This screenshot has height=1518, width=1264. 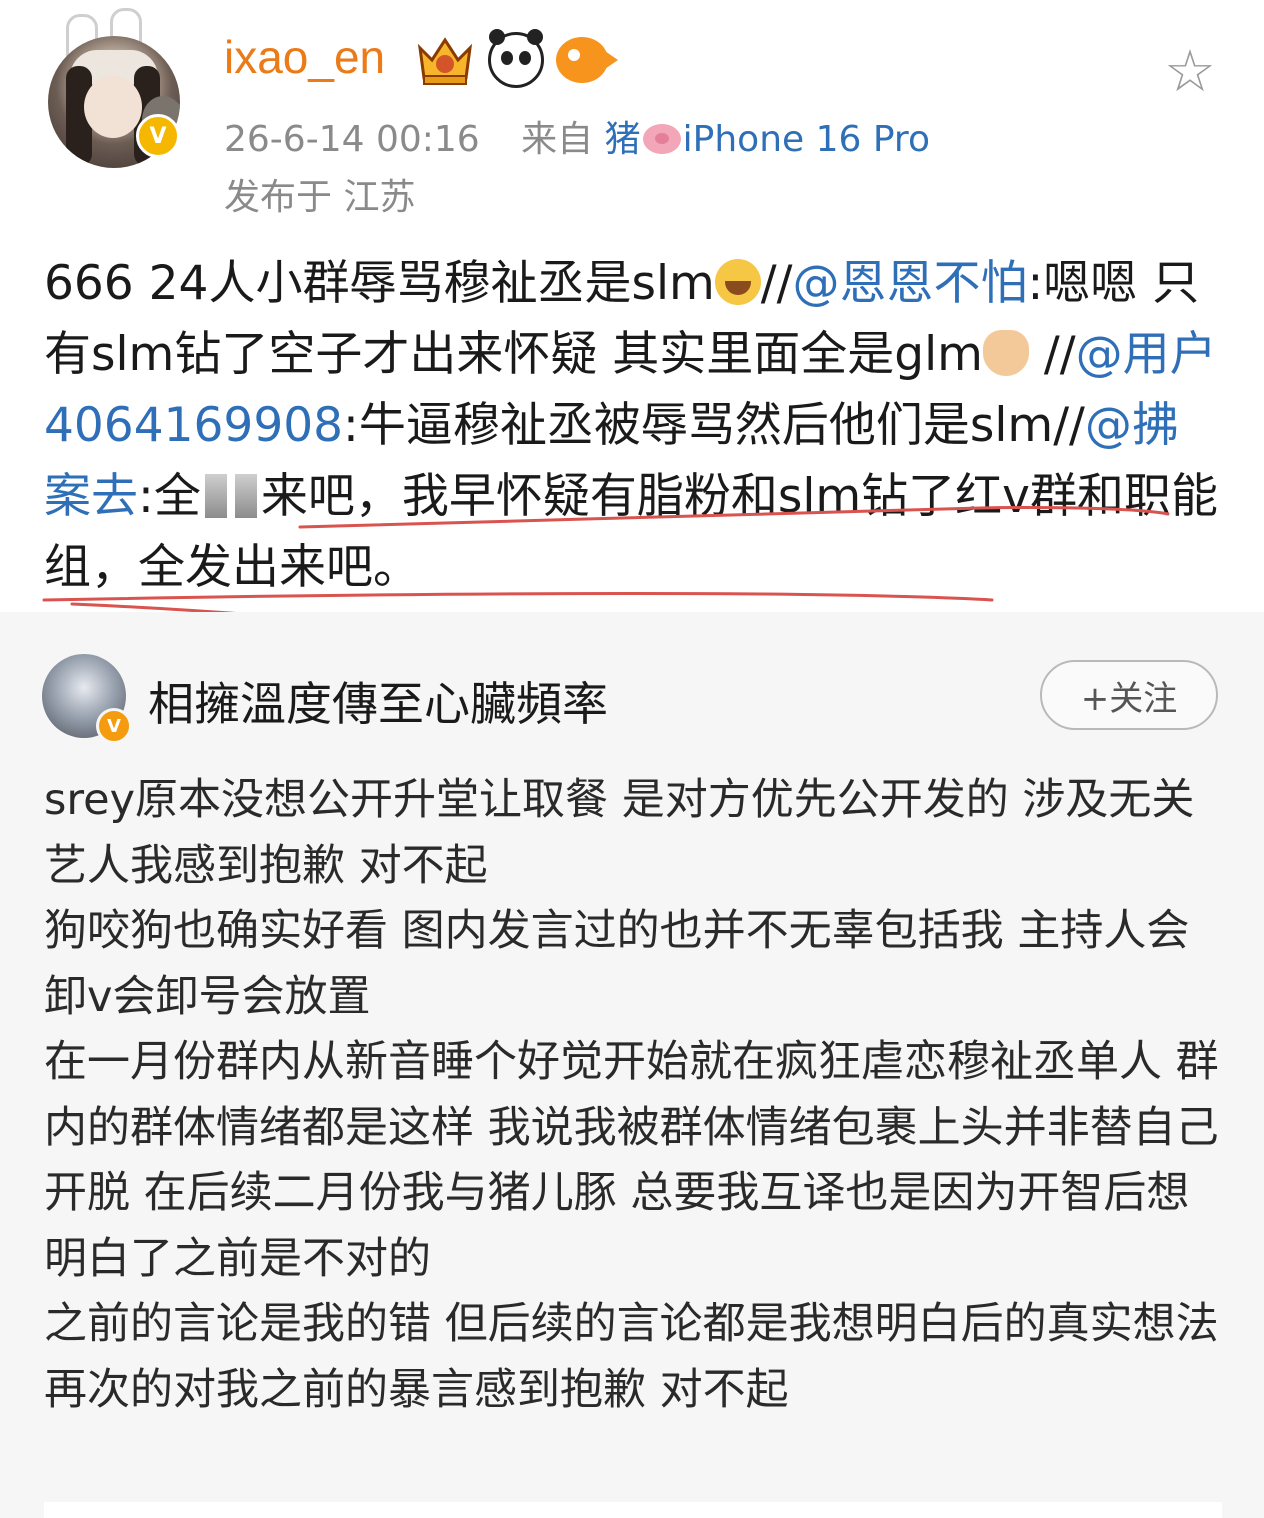 I want to click on crown-level-icon, so click(x=445, y=60).